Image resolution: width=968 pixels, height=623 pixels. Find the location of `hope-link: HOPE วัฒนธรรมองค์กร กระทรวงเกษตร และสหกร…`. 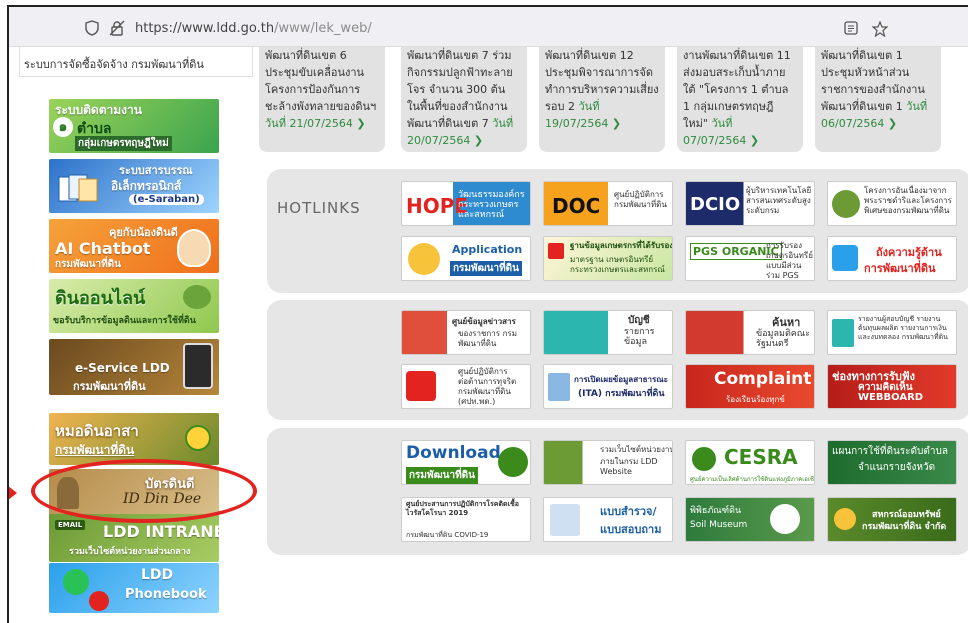

hope-link: HOPE วัฒนธรรมองค์กร กระทรวงเกษตร และสหกร… is located at coordinates (466, 203).